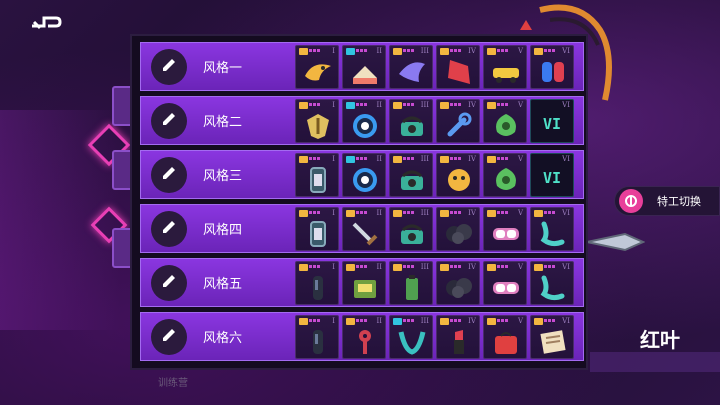 This screenshot has height=405, width=720. I want to click on sword-icon, so click(365, 234).